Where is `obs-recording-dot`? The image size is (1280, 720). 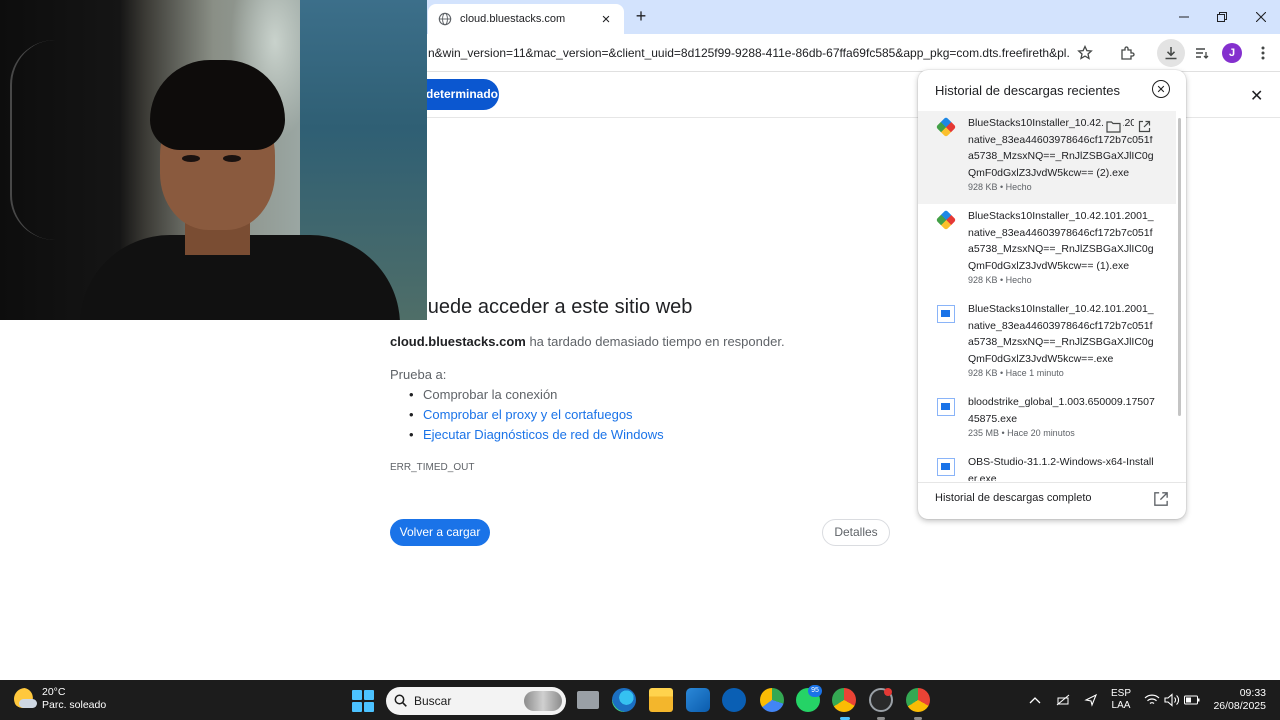 obs-recording-dot is located at coordinates (888, 692).